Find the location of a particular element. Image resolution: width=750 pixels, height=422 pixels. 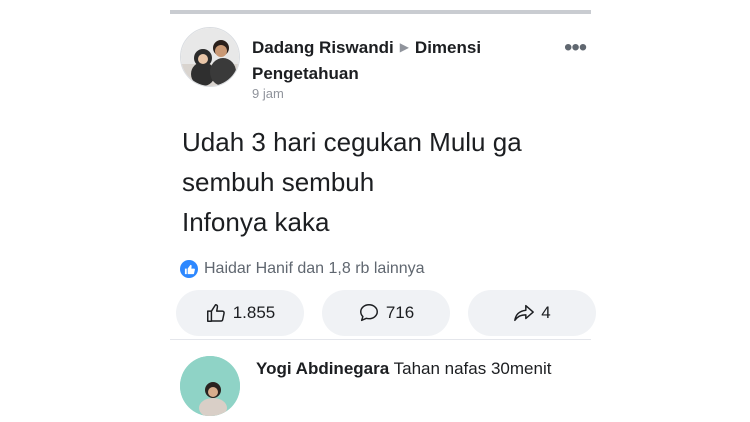

author-avatar is located at coordinates (210, 57).